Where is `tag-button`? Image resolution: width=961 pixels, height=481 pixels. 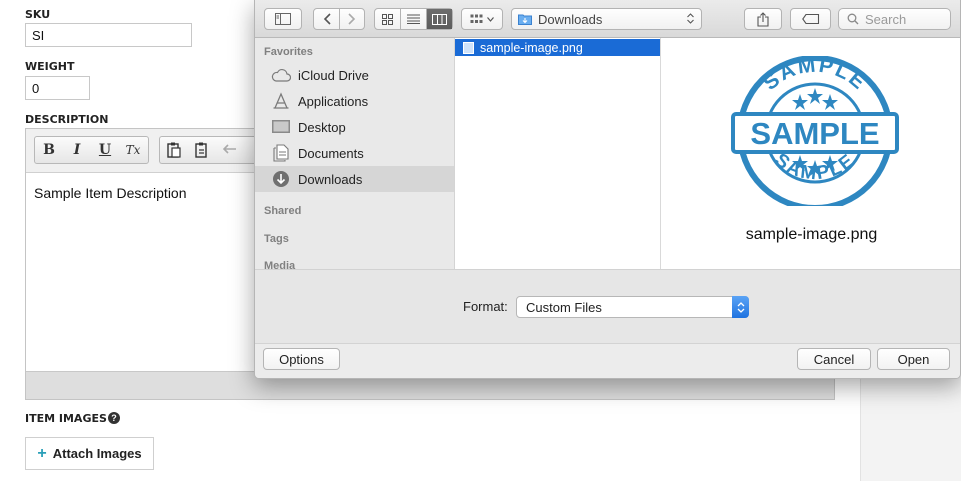 tag-button is located at coordinates (810, 19).